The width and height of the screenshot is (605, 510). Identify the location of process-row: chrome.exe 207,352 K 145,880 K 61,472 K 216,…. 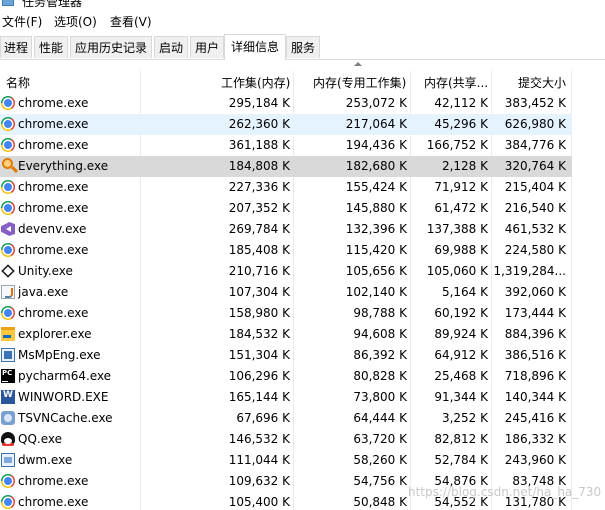
(286, 208).